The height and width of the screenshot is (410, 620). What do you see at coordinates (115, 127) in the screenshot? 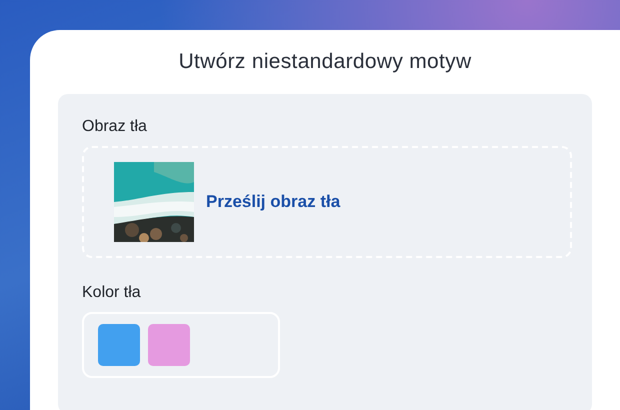
I see `section-label: Obraz tła` at bounding box center [115, 127].